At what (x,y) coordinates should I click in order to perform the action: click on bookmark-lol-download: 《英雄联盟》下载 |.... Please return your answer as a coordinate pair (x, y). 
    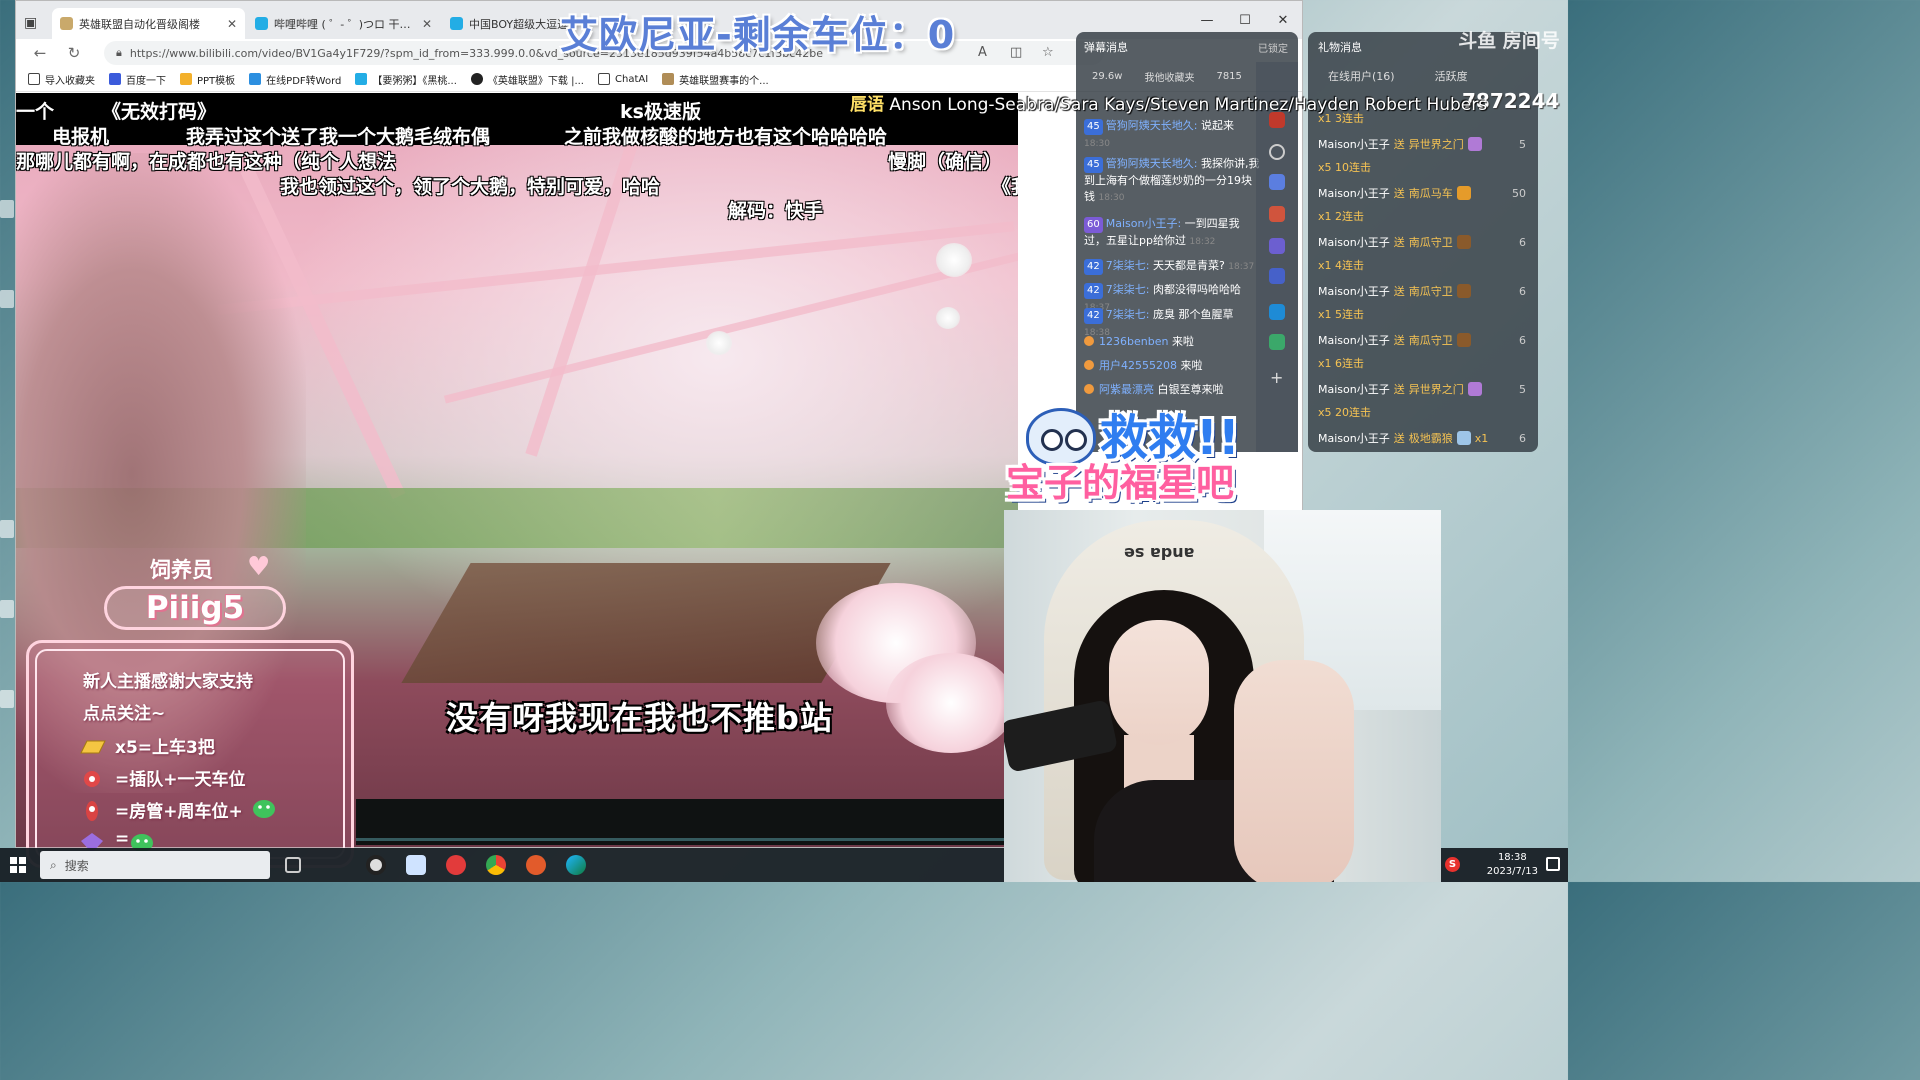
    Looking at the image, I should click on (527, 79).